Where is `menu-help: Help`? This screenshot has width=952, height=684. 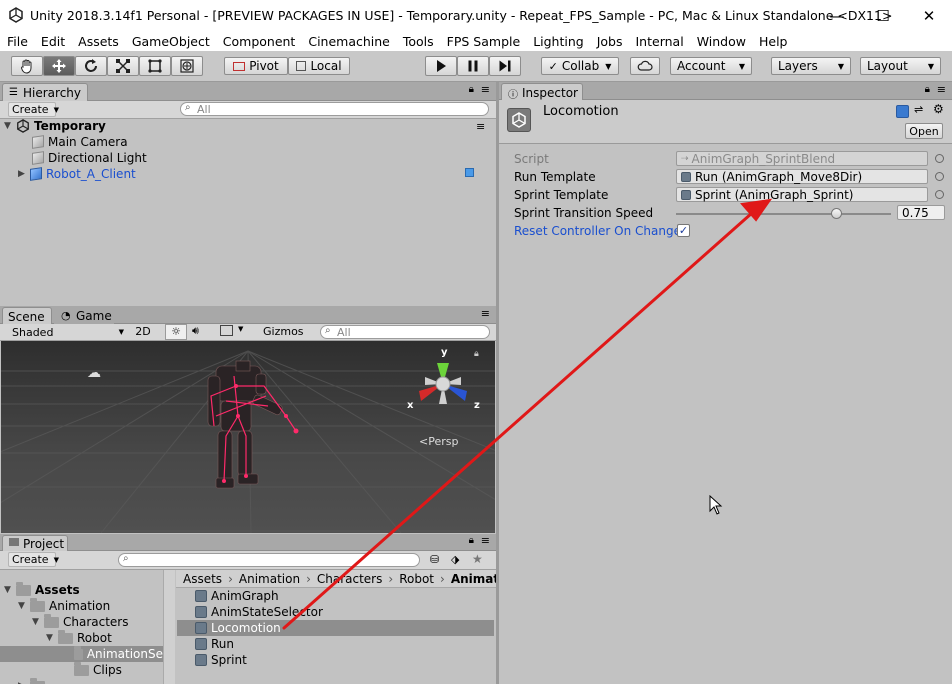
menu-help: Help is located at coordinates (773, 41).